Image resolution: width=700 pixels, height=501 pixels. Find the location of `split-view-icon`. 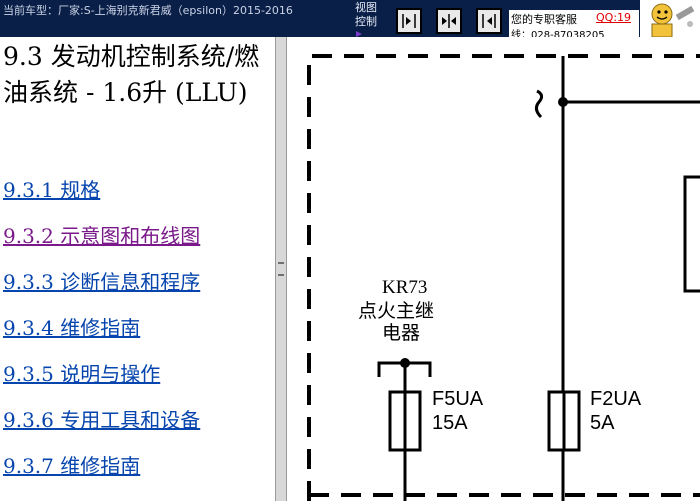

split-view-icon is located at coordinates (449, 21).